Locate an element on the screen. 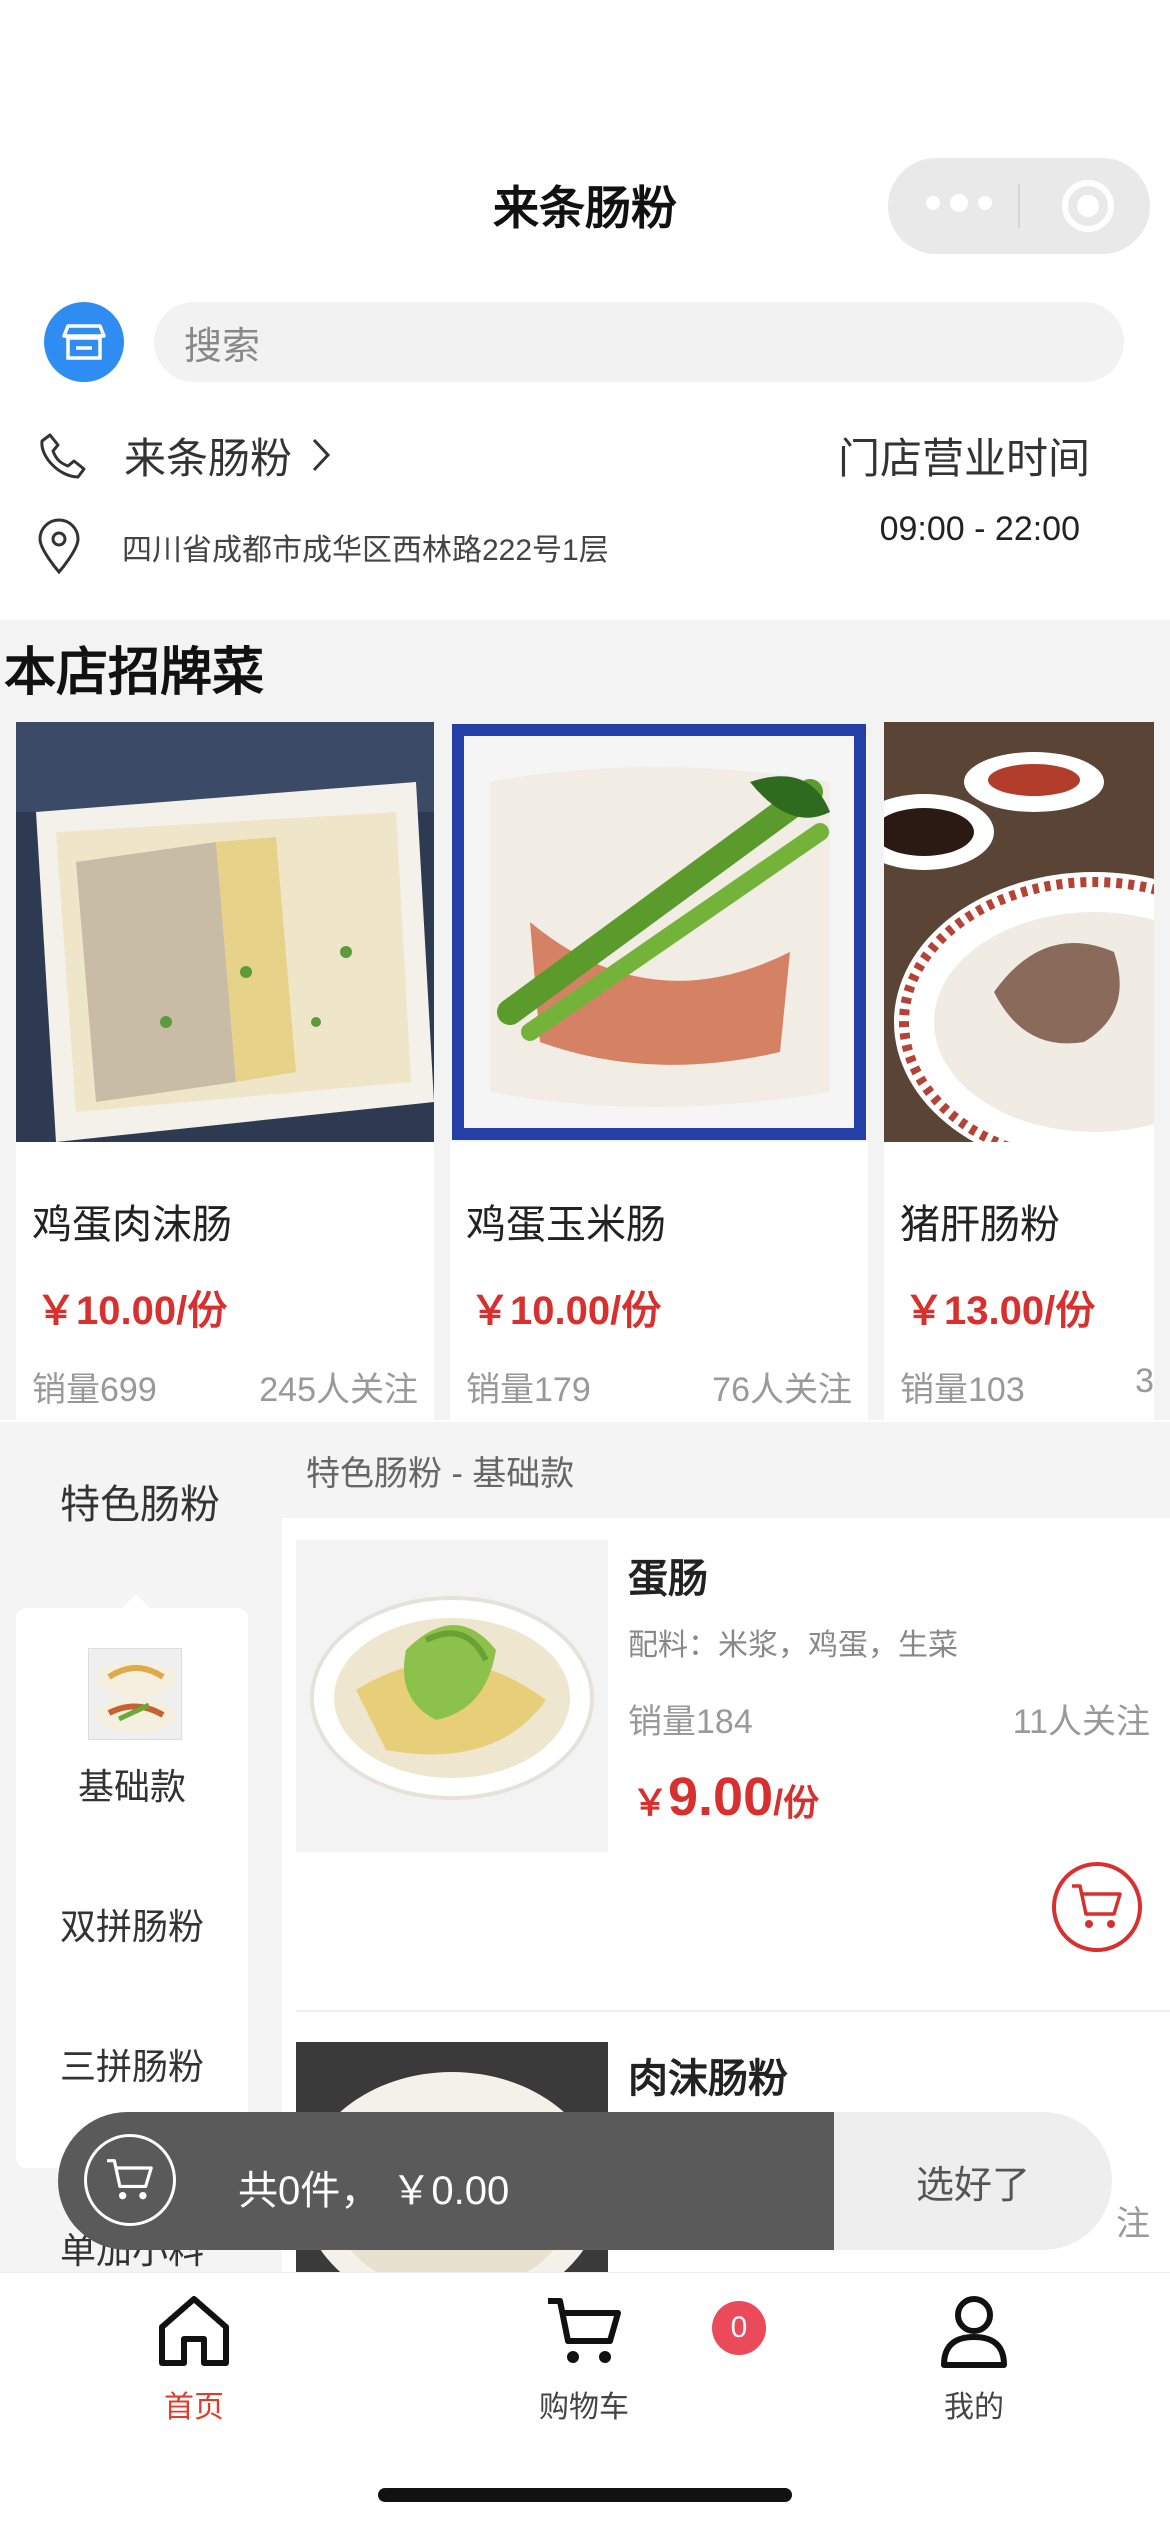 This screenshot has height=2532, width=1170. dish-sales: 销量699 is located at coordinates (94, 1390).